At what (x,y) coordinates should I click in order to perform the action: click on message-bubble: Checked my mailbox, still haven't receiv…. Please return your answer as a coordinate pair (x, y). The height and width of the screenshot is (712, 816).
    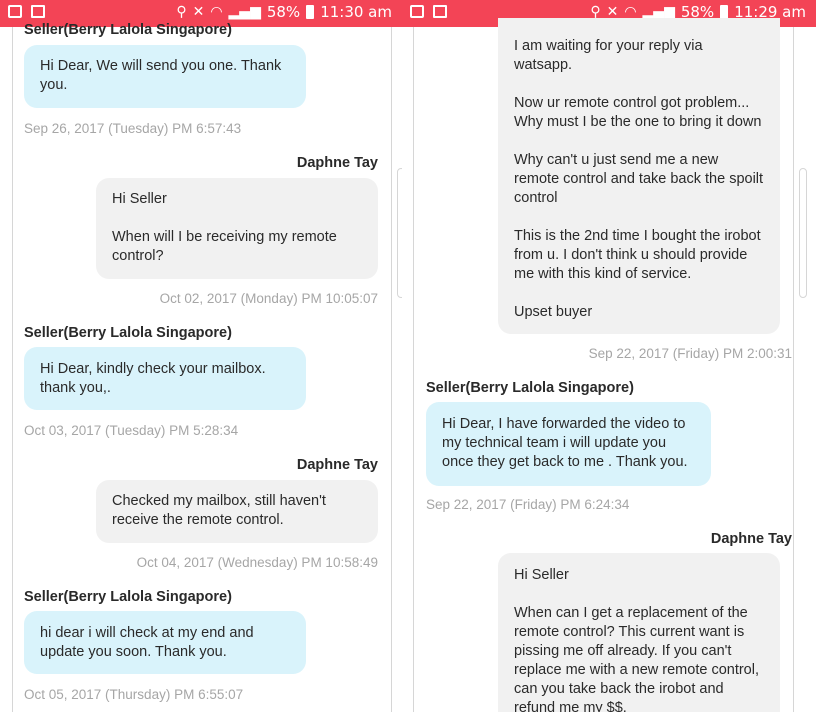
    Looking at the image, I should click on (237, 511).